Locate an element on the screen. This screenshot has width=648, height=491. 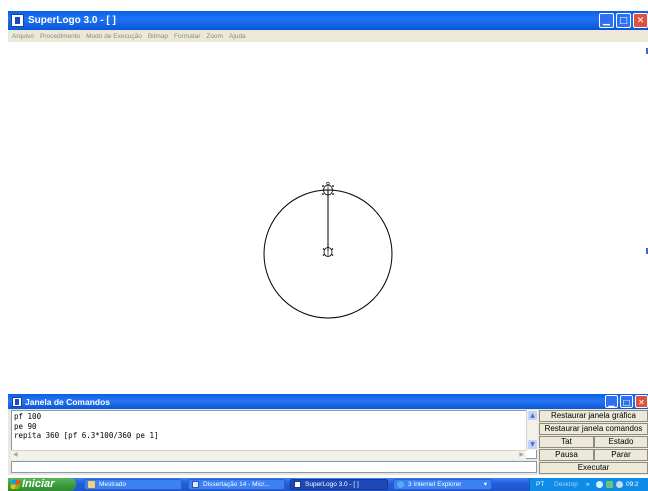
scroll-left-icon: ◀ is located at coordinates (15, 454).